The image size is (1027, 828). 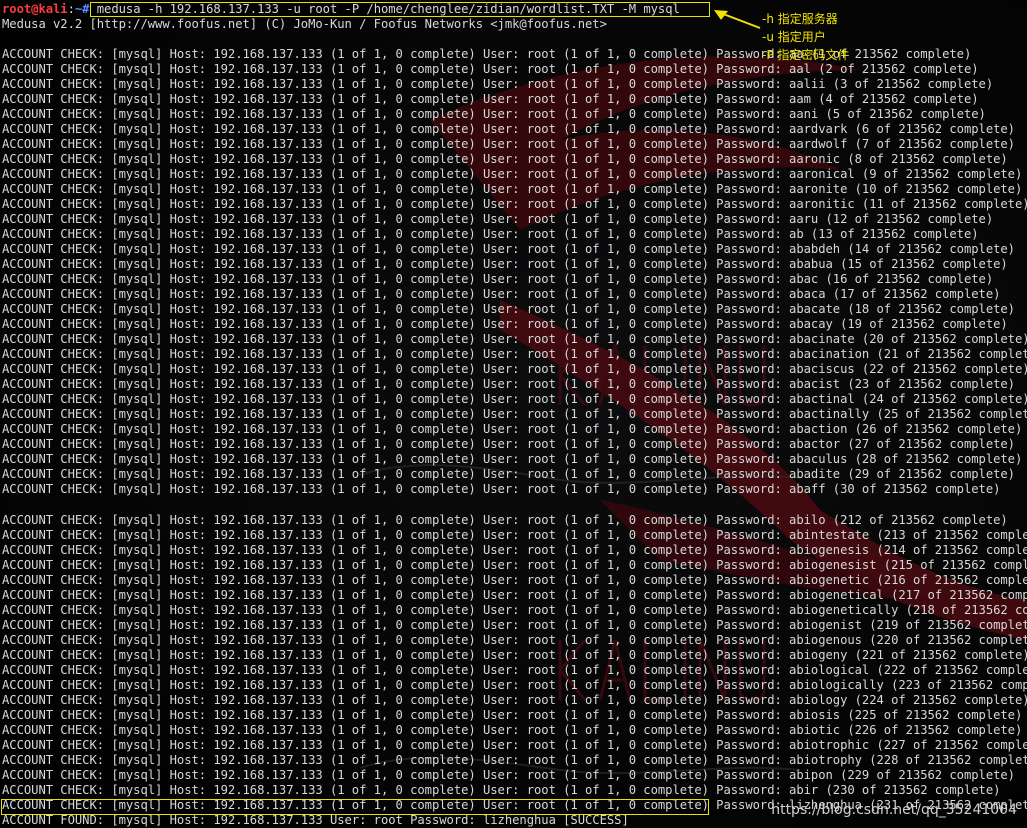 What do you see at coordinates (794, 37) in the screenshot?
I see `annotation-u: -u 指定用户` at bounding box center [794, 37].